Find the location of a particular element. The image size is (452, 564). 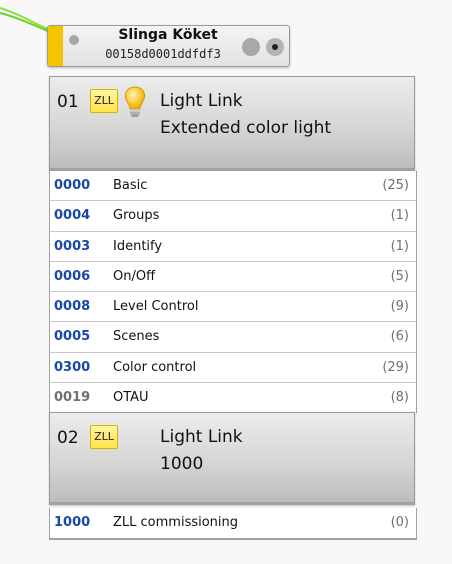

endpoint-02-header: 02 ZLL Light Link 1000 is located at coordinates (232, 458).